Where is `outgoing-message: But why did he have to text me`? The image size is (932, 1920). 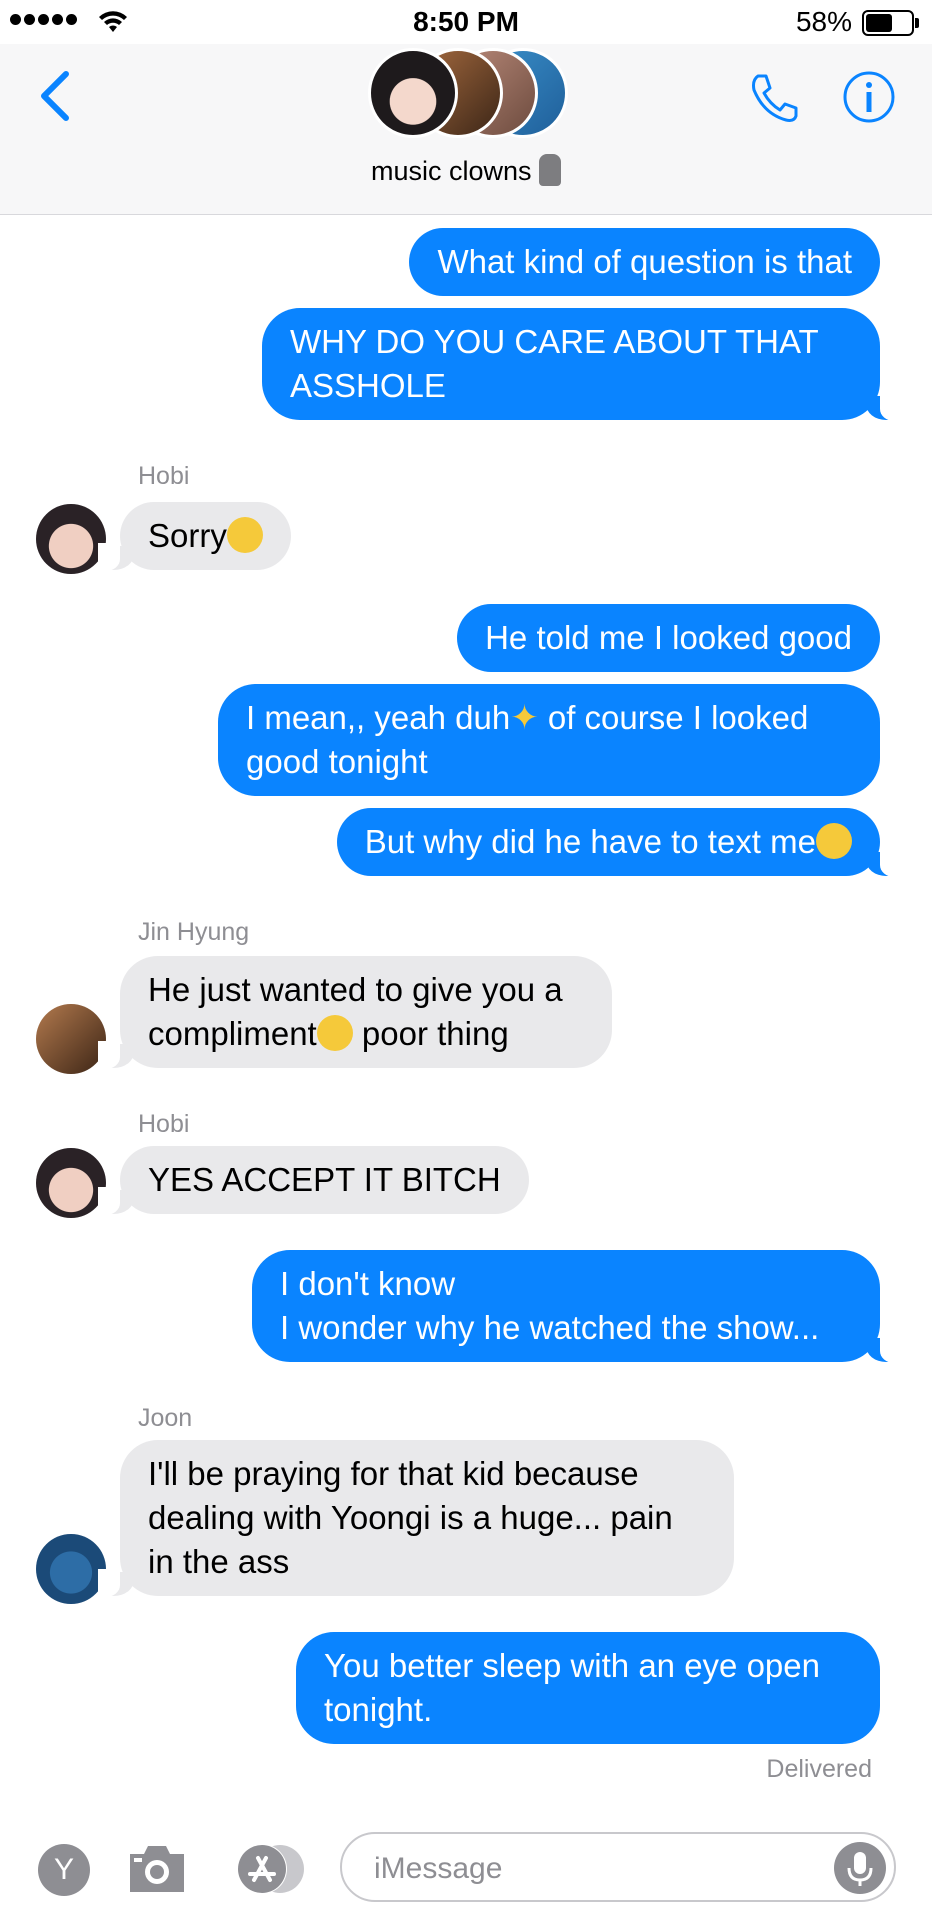 outgoing-message: But why did he have to text me is located at coordinates (619, 842).